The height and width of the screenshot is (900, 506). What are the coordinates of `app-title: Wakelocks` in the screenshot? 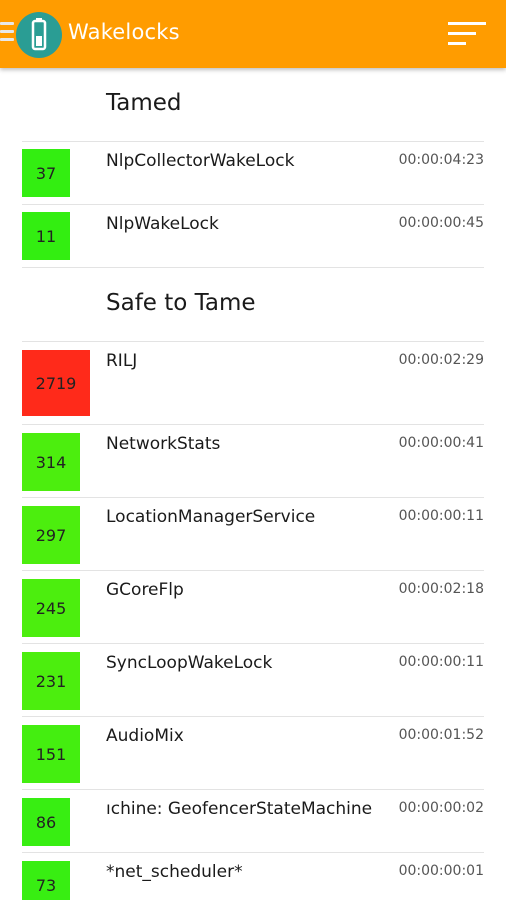 It's located at (124, 32).